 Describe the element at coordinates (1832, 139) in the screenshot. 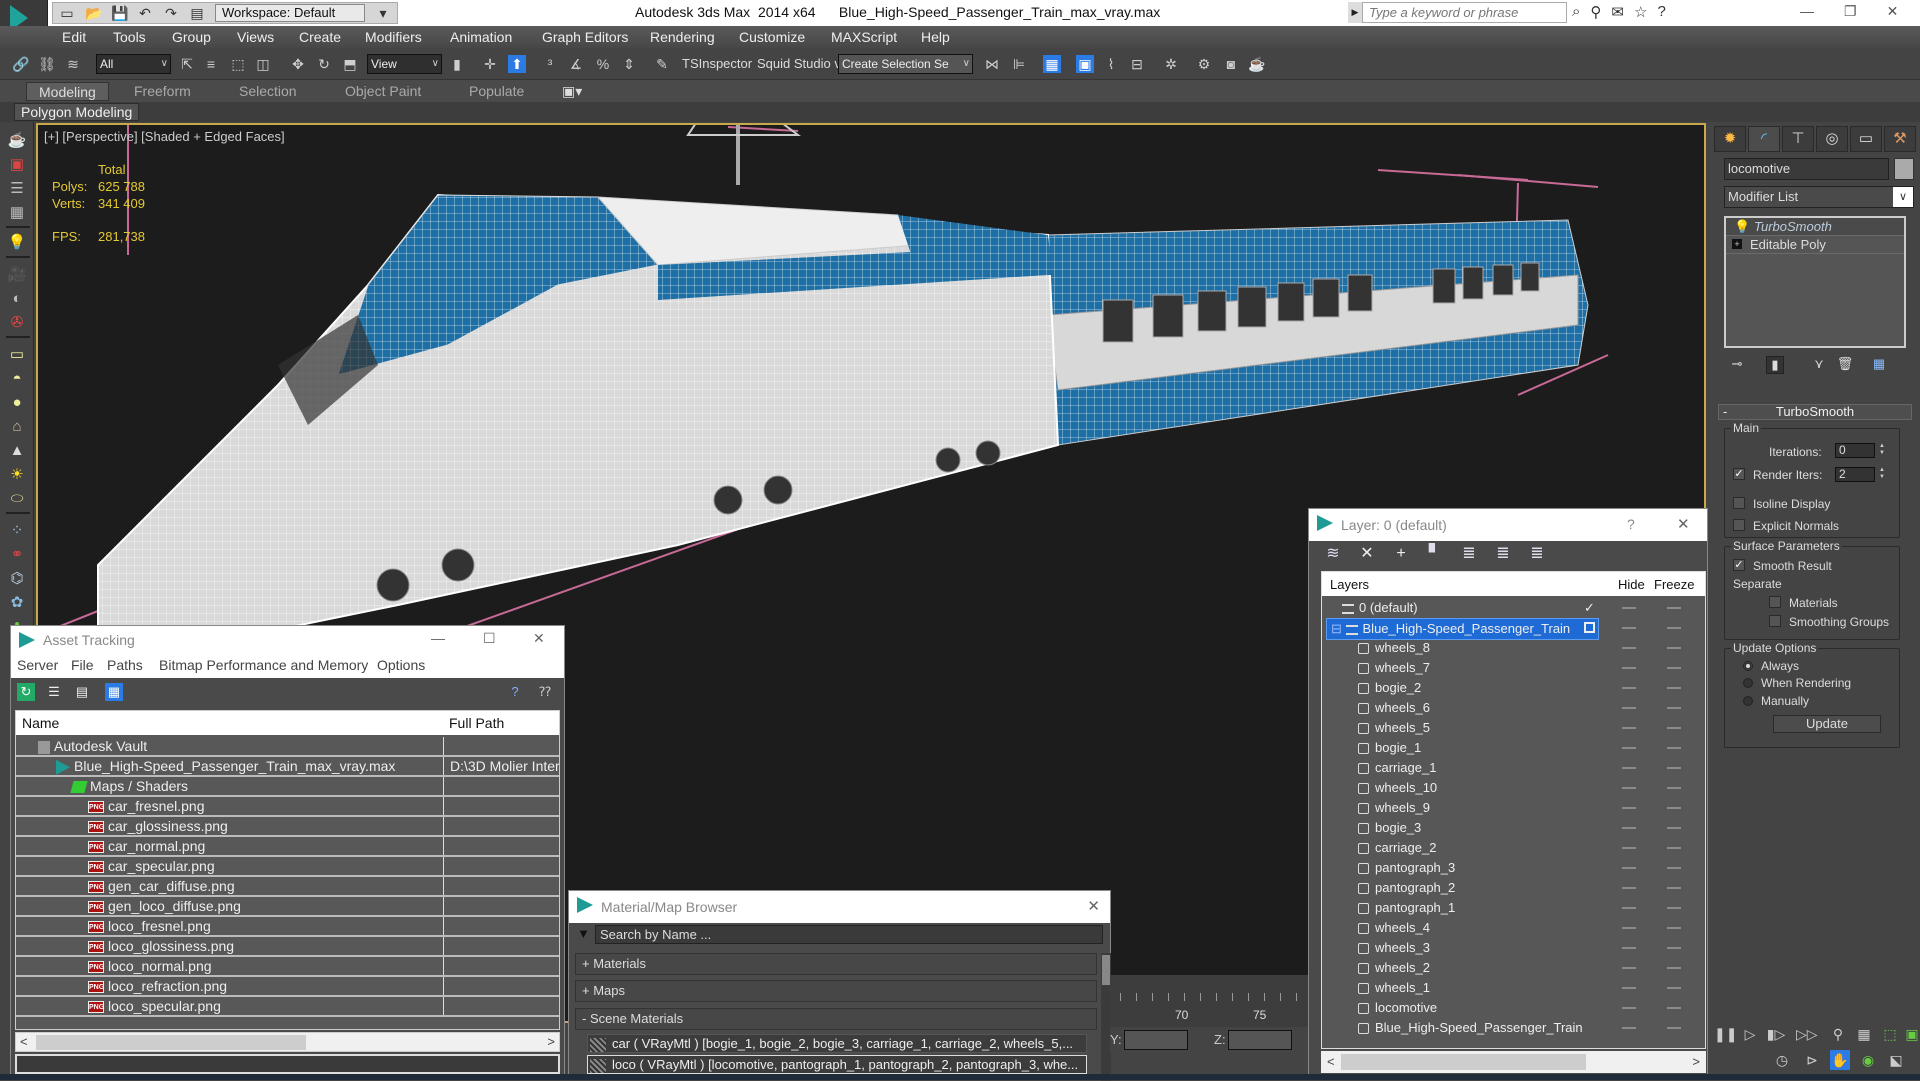

I see `motion-tab-icon: ◎` at that location.